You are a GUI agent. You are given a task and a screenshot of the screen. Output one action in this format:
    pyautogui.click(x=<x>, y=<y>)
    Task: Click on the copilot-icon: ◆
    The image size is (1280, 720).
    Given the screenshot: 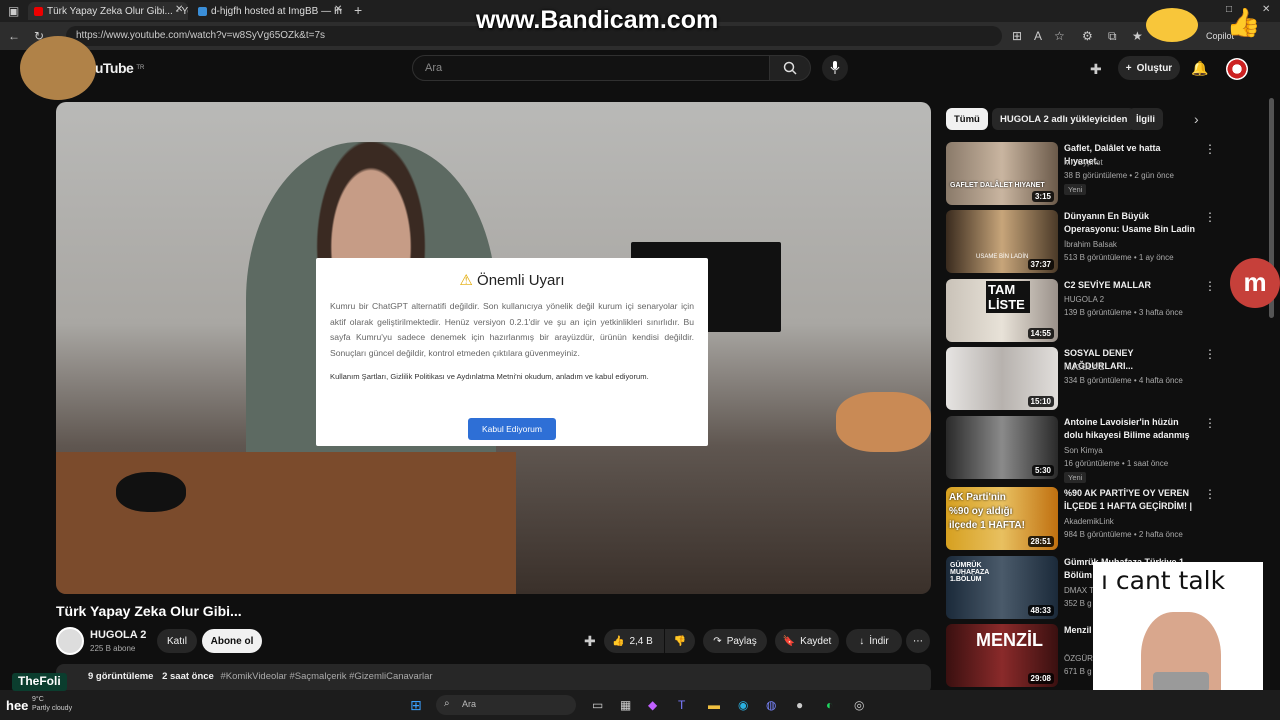 What is the action you would take?
    pyautogui.click(x=652, y=705)
    